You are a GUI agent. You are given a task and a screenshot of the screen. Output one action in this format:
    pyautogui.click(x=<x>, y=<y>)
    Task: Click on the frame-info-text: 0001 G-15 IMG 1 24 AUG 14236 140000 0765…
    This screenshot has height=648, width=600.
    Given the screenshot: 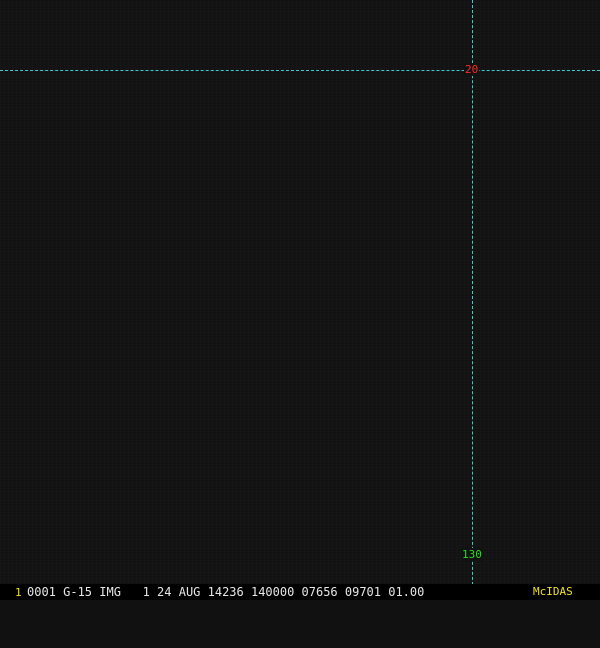 What is the action you would take?
    pyautogui.click(x=226, y=592)
    